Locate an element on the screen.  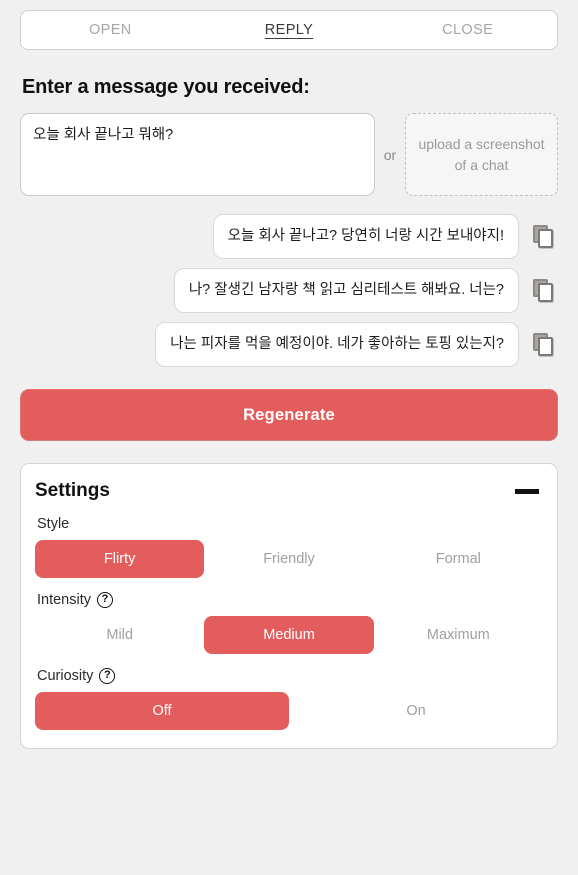
option-friendly: Friendly is located at coordinates (288, 559).